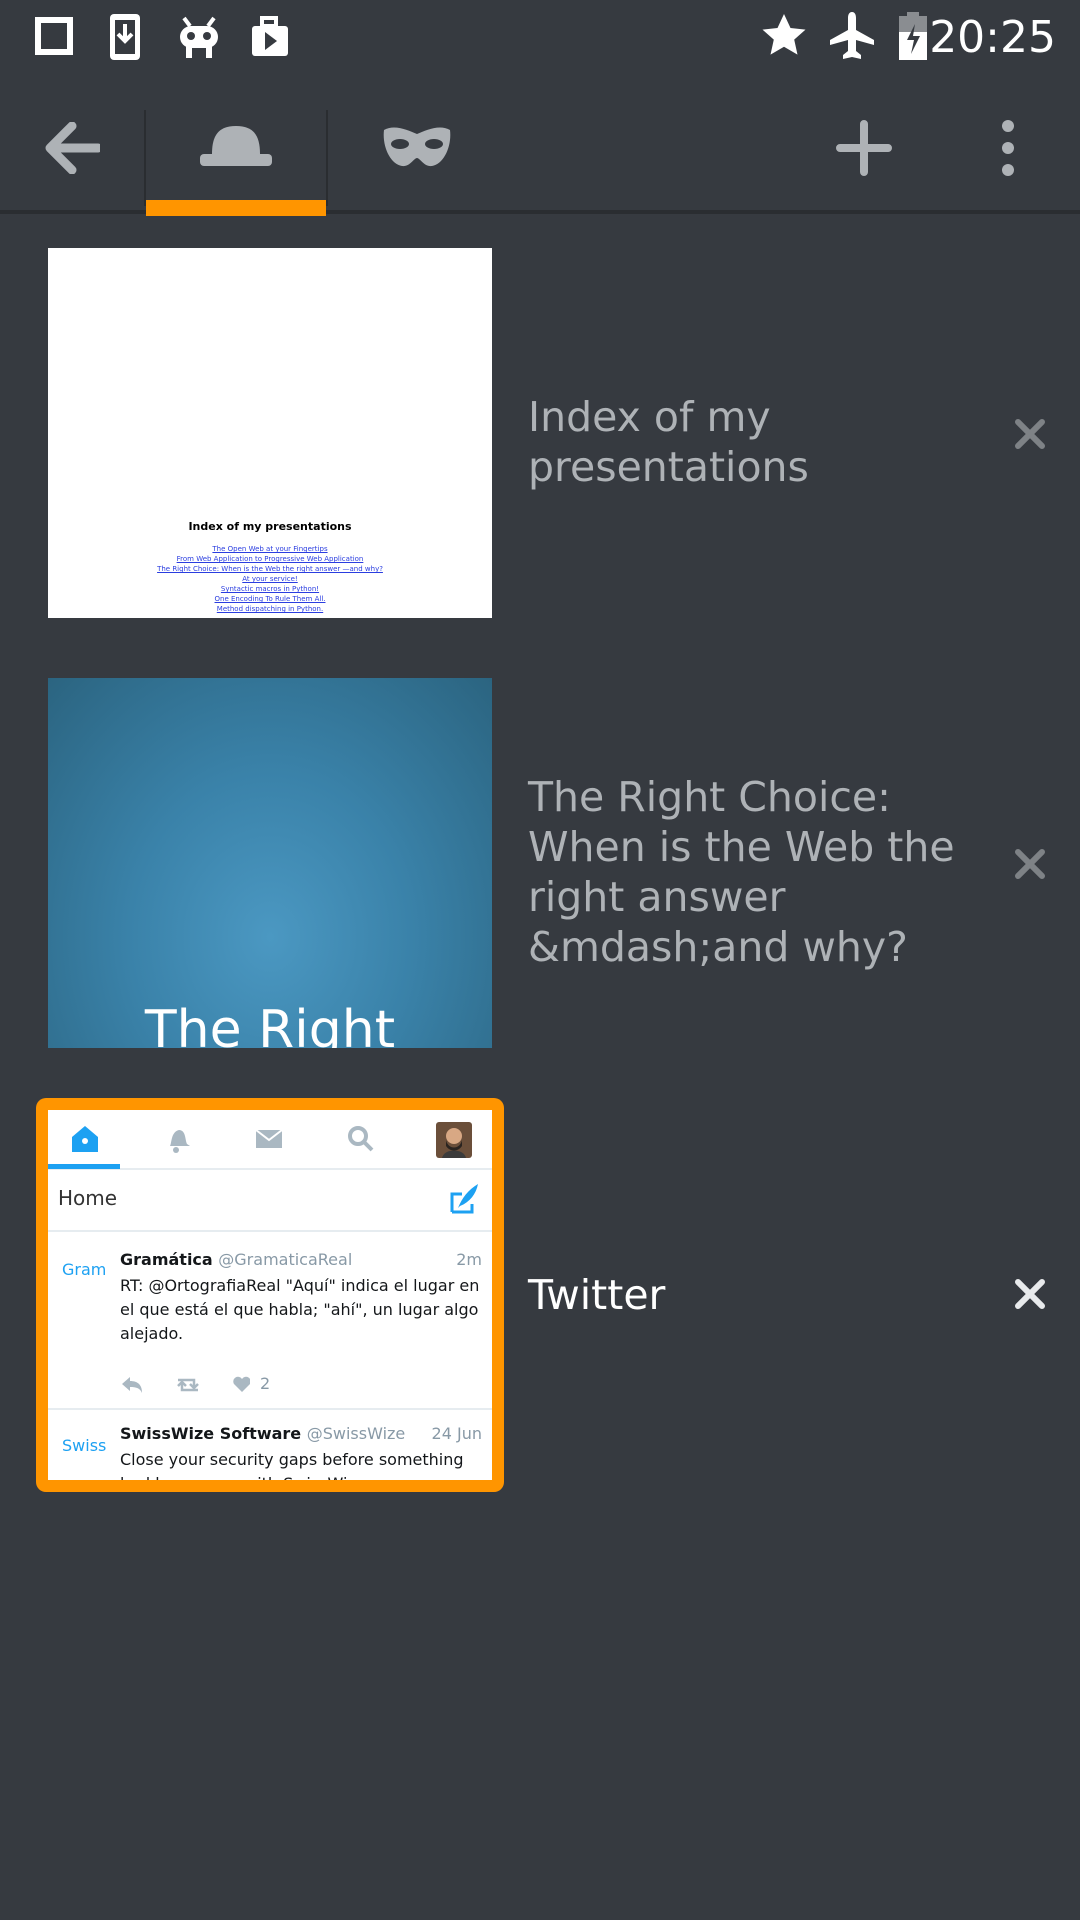  I want to click on overflow-menu-icon, so click(1008, 148).